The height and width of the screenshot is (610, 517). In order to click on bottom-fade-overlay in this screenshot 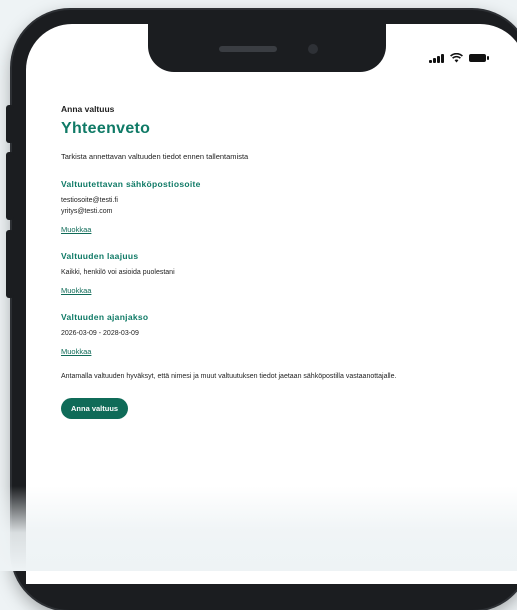, I will do `click(258, 528)`.